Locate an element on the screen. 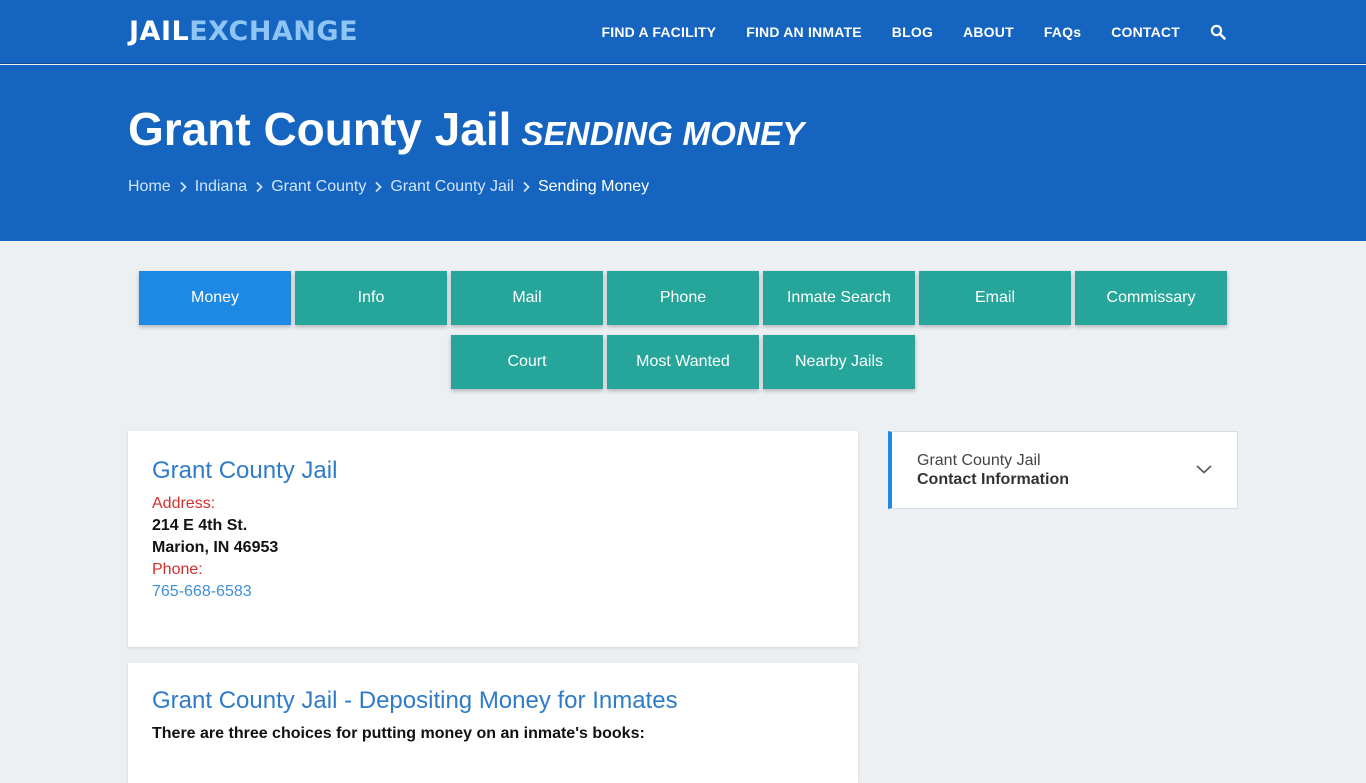  tab-most-wanted: Most Wanted is located at coordinates (683, 362).